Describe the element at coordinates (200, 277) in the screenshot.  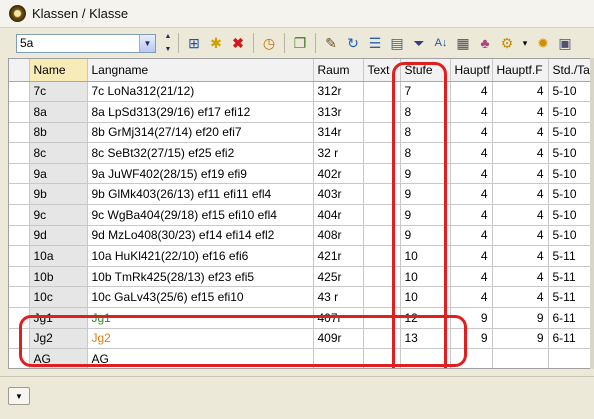
I see `cell-langname: 10b TmRk425(28/13) ef23 efi5` at that location.